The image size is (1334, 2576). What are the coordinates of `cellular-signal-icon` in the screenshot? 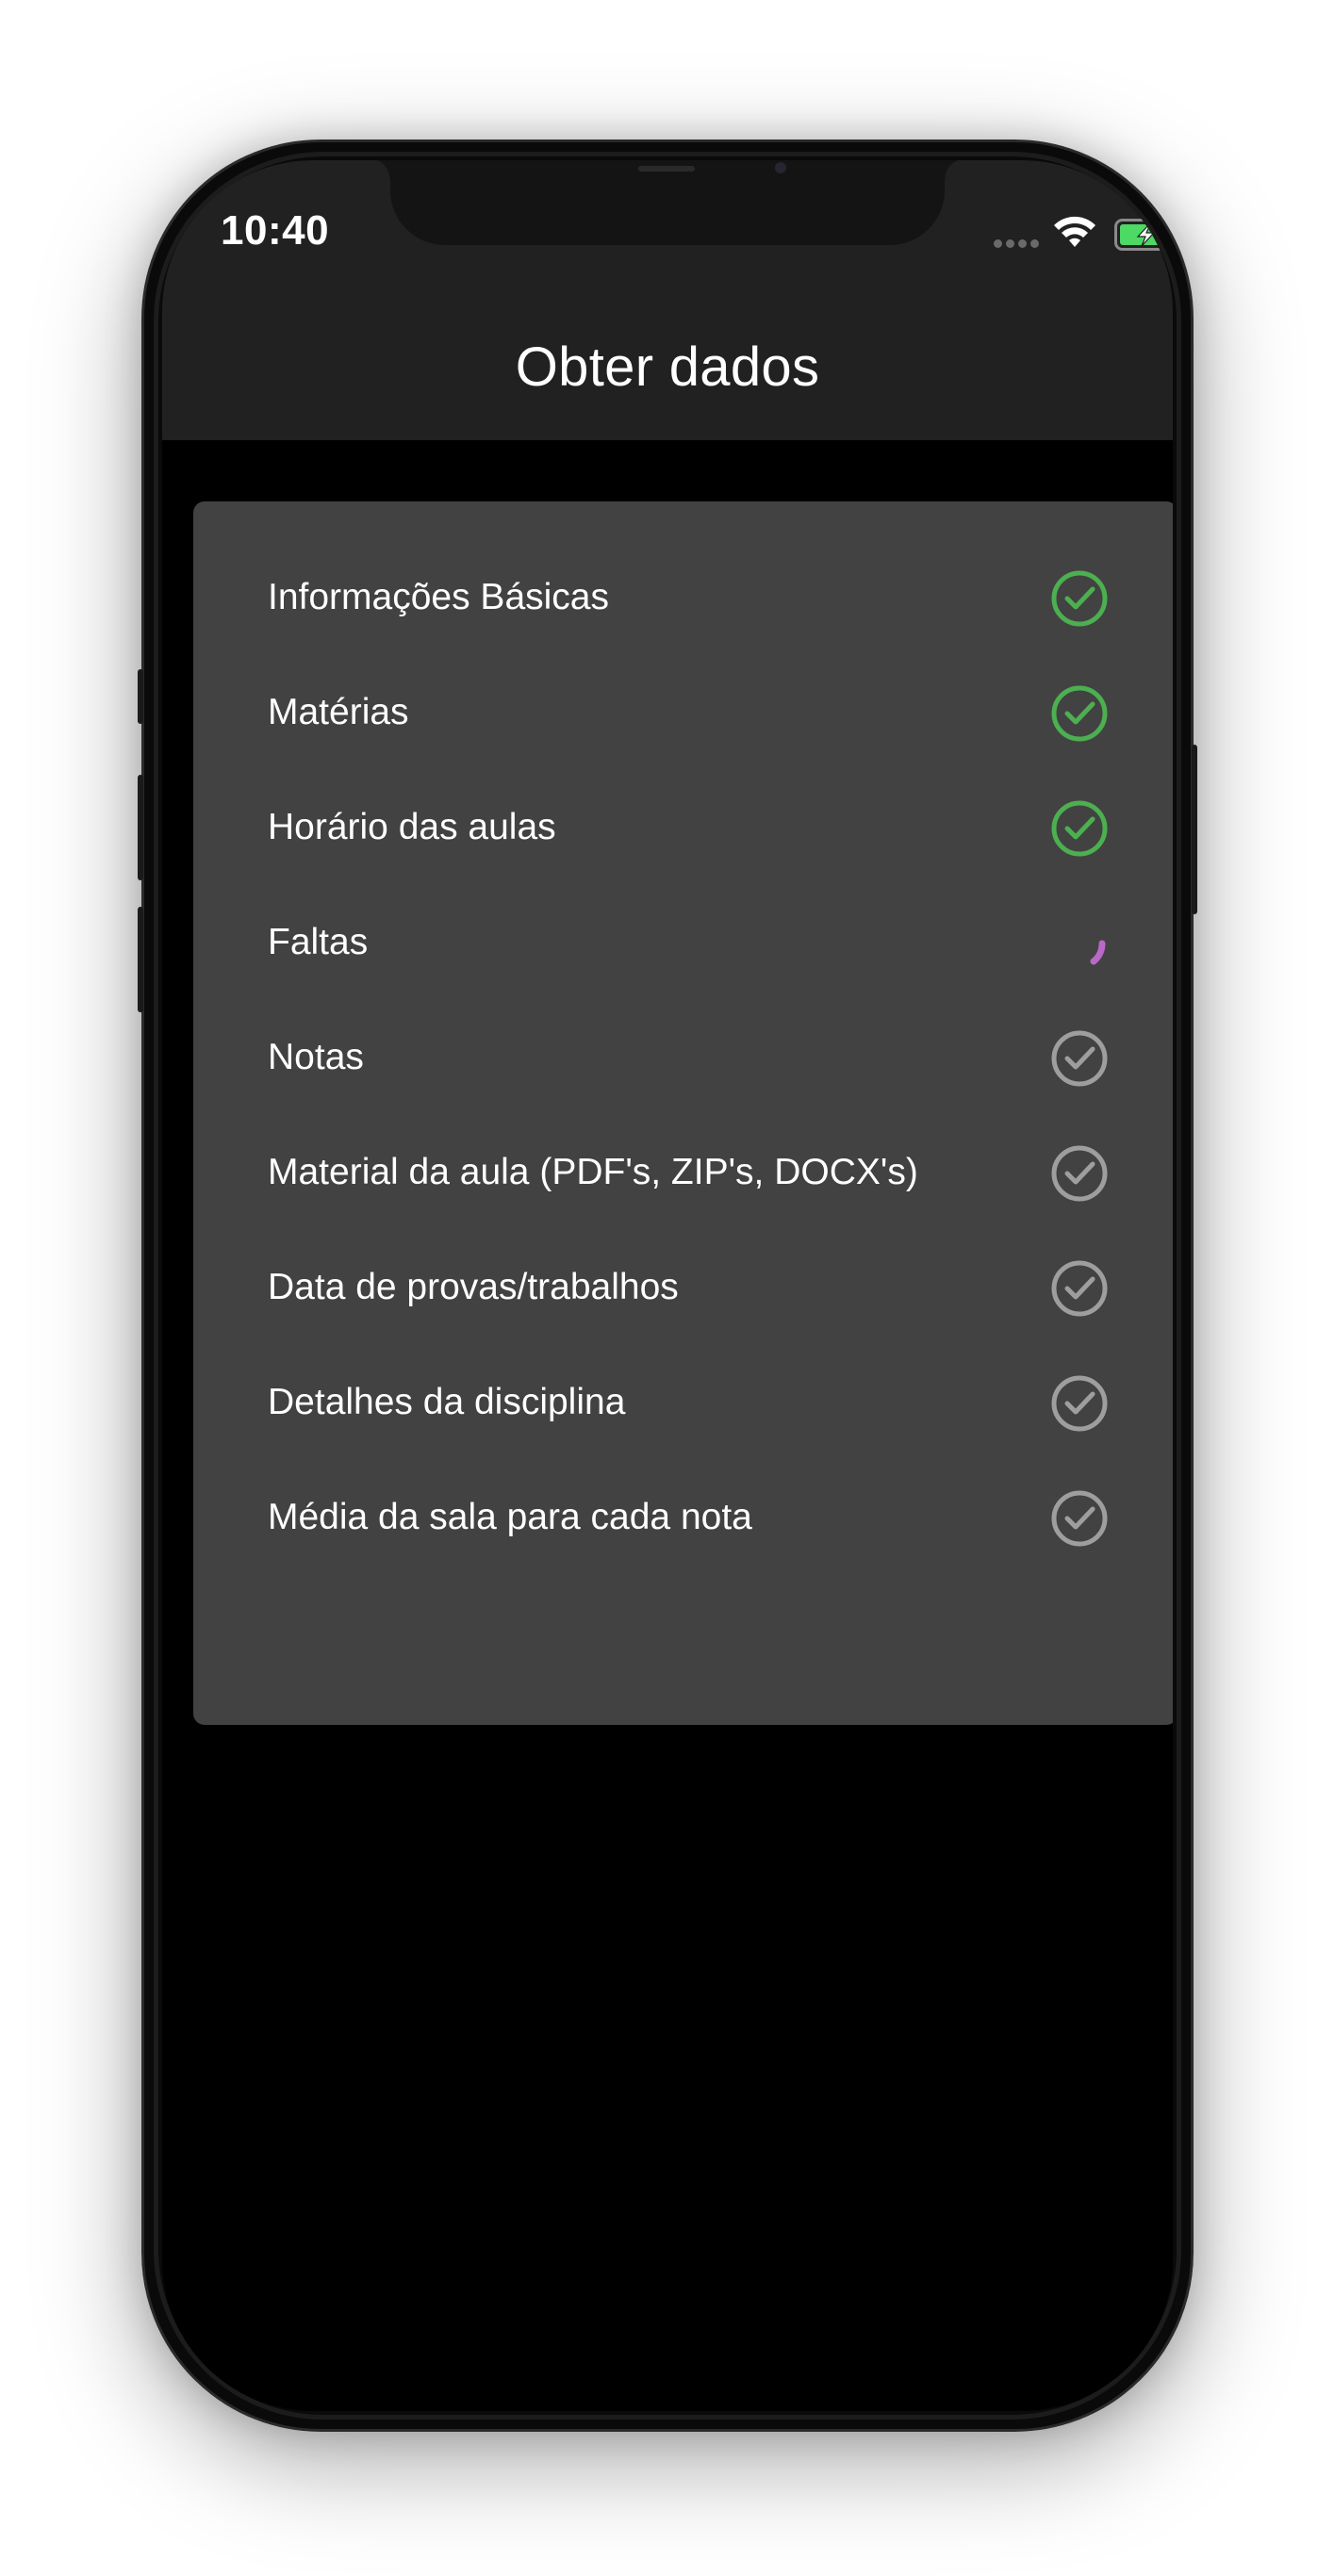 It's located at (1016, 244).